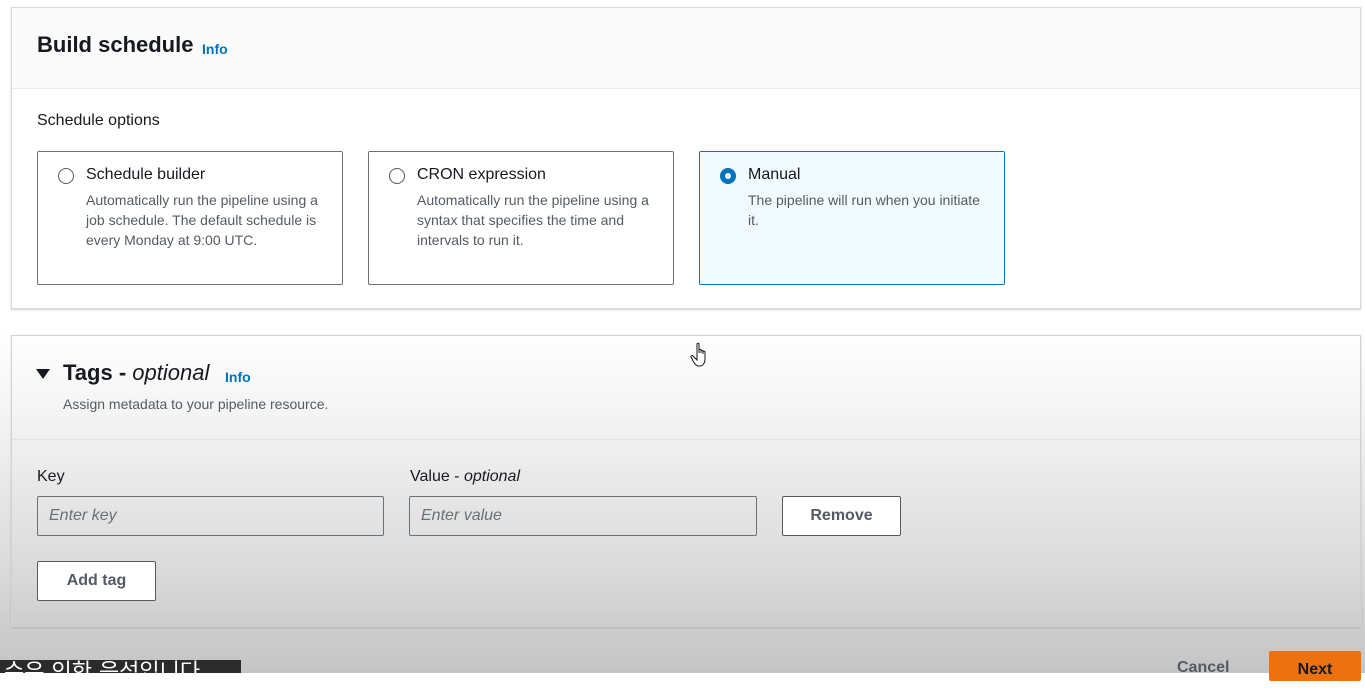 The image size is (1365, 688). I want to click on build-schedule-title: Build schedule, so click(115, 44).